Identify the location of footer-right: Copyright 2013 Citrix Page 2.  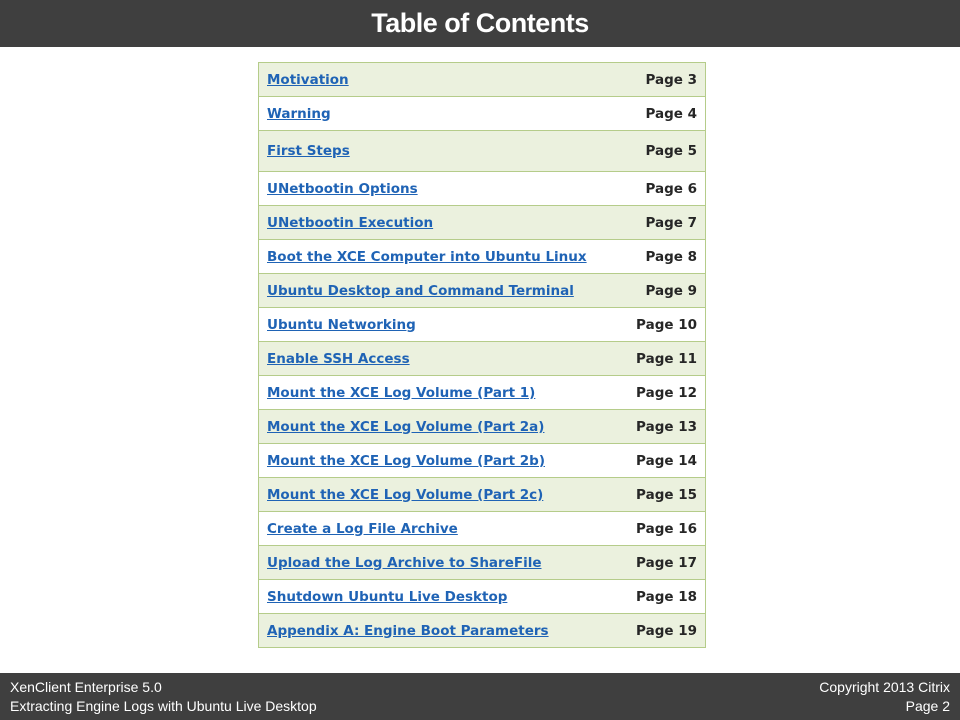
(884, 697).